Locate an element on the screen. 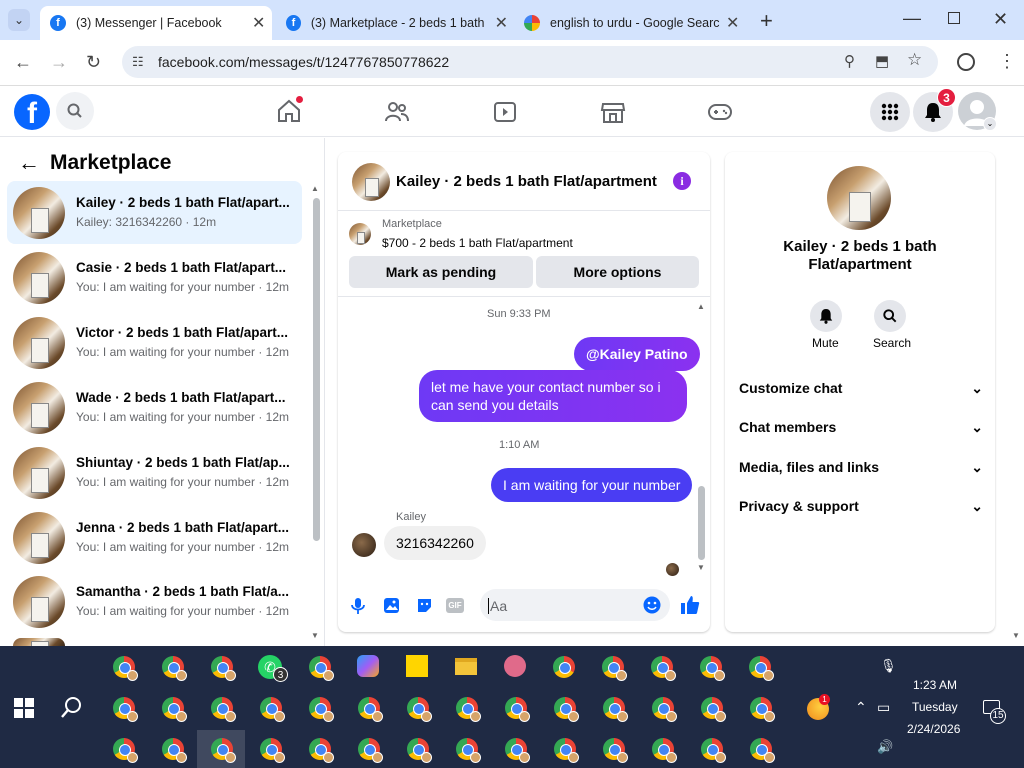  search-button is located at coordinates (75, 111).